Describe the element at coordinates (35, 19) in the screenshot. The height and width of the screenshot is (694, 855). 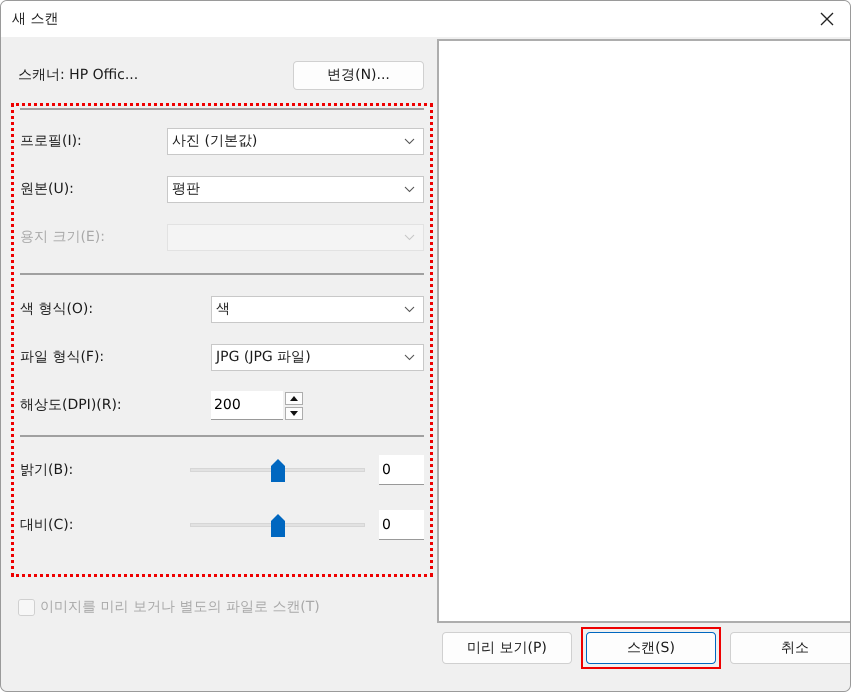
I see `window-title: 새 스캔` at that location.